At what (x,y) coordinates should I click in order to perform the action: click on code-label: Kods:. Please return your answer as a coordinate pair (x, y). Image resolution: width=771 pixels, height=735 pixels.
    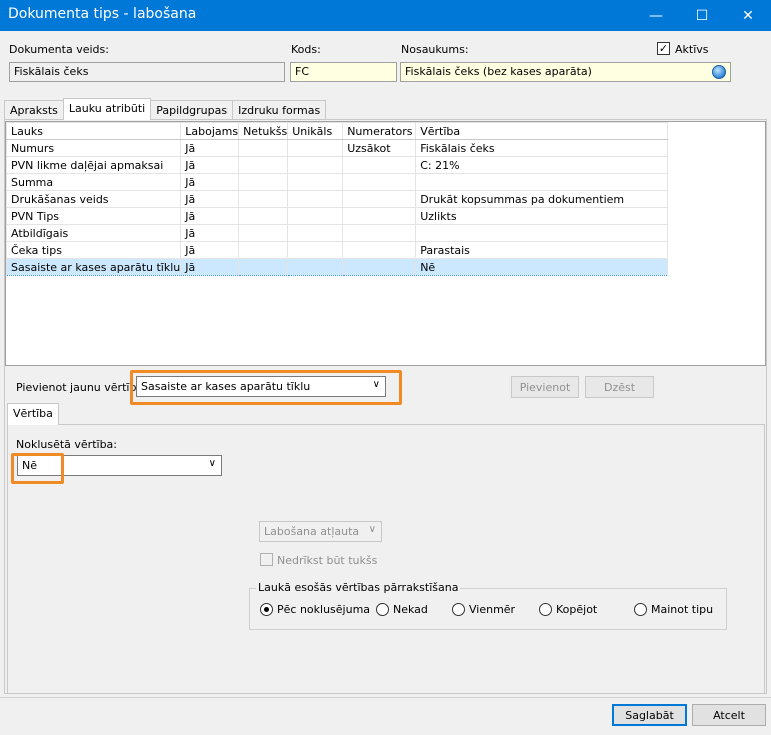
    Looking at the image, I should click on (306, 49).